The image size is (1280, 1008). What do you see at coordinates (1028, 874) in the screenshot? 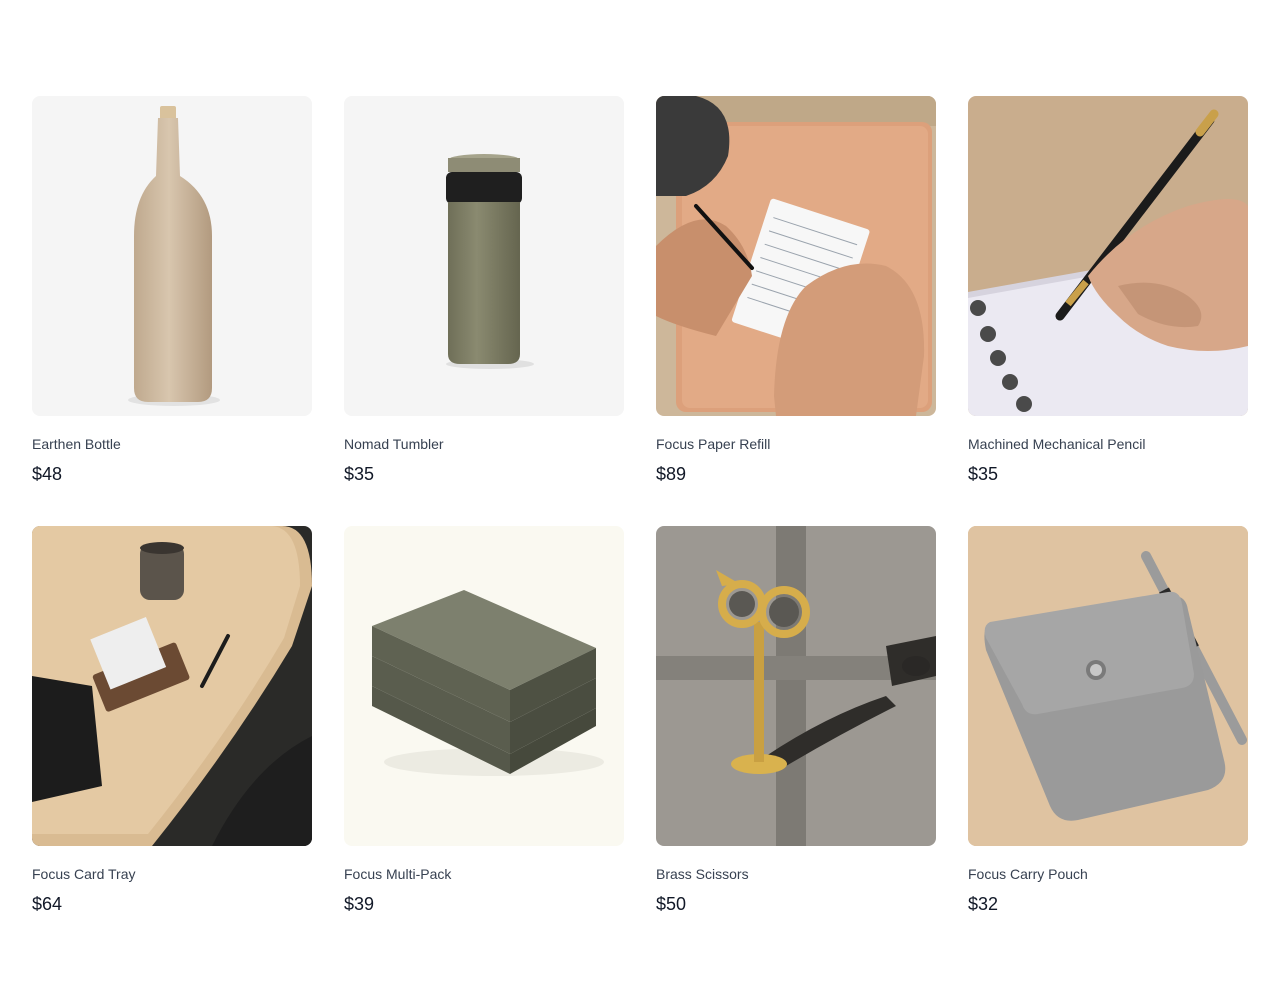
I see `product-name: Focus Carry Pouch` at bounding box center [1028, 874].